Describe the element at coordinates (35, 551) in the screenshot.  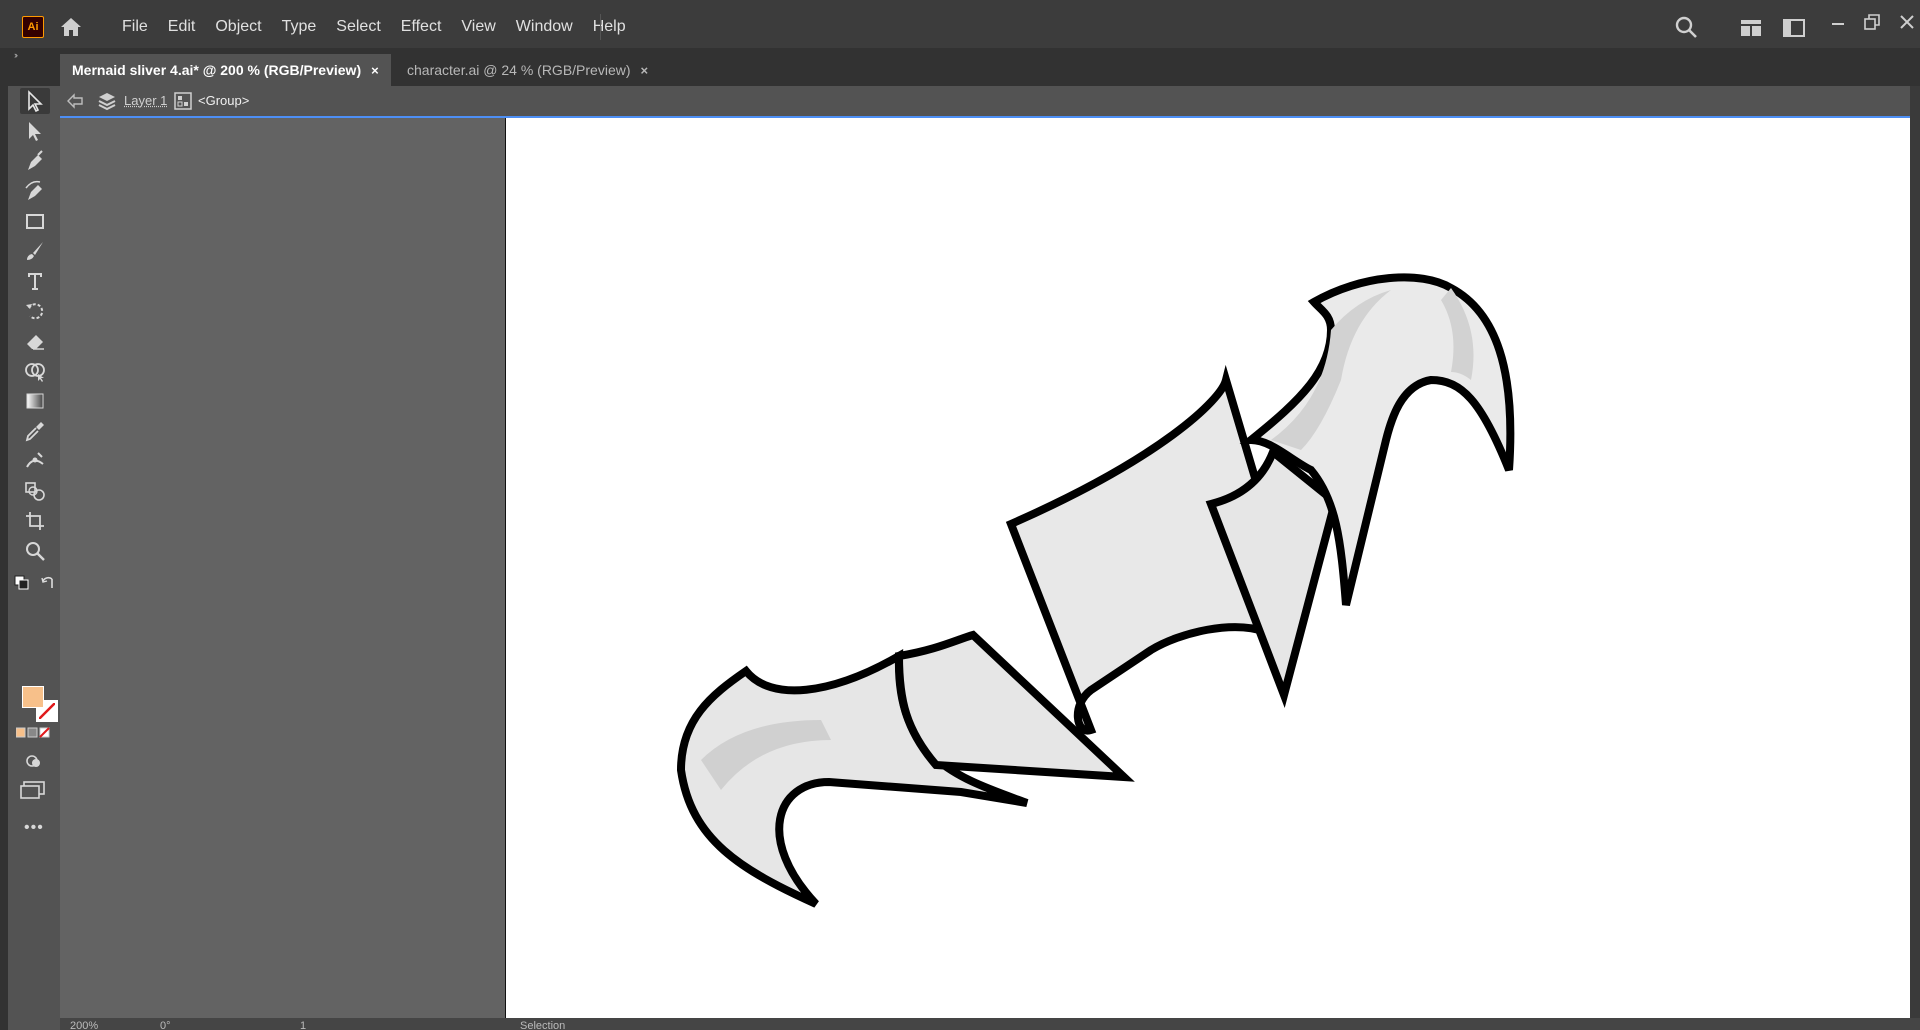
I see `zoom-tool-icon` at that location.